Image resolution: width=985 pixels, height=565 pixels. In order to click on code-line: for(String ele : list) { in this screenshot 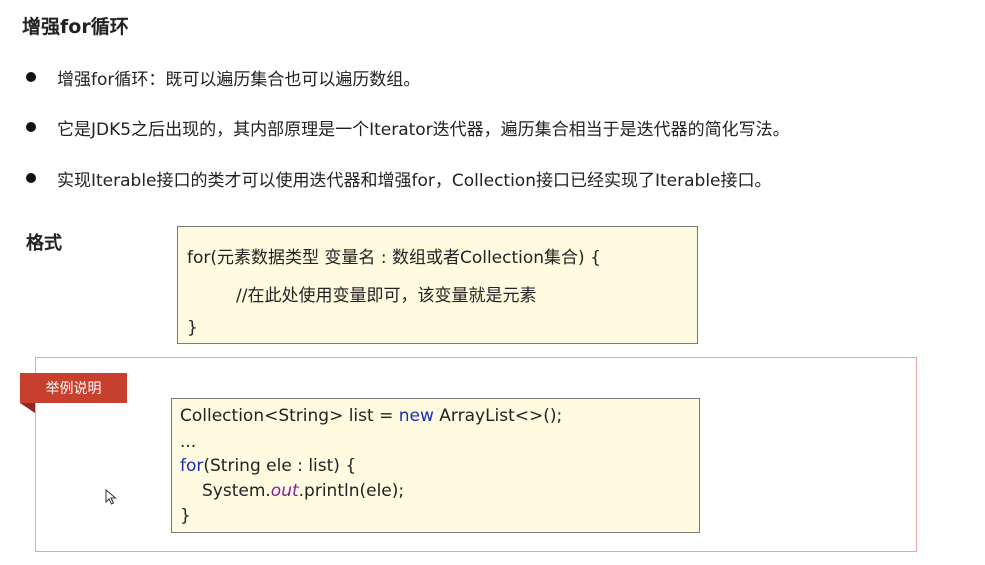, I will do `click(268, 466)`.